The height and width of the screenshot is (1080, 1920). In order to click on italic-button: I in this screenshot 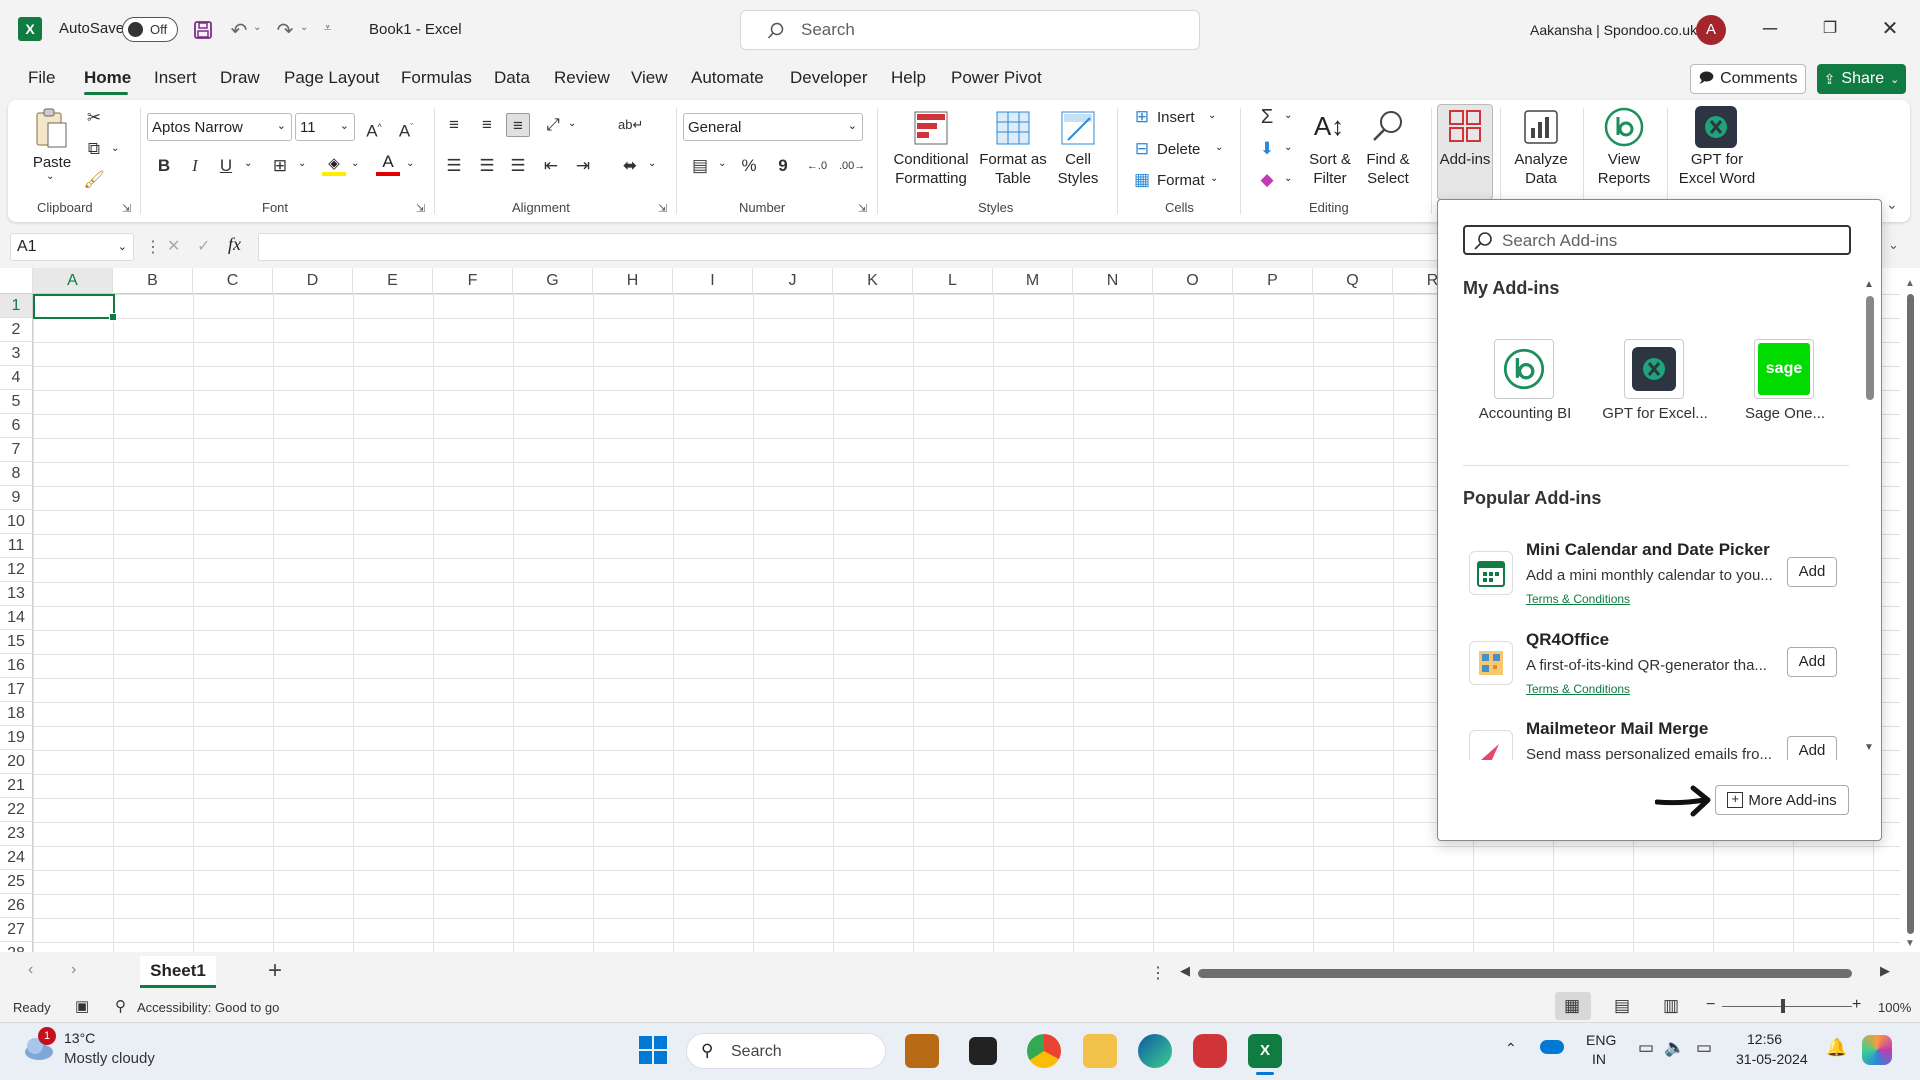, I will do `click(195, 166)`.